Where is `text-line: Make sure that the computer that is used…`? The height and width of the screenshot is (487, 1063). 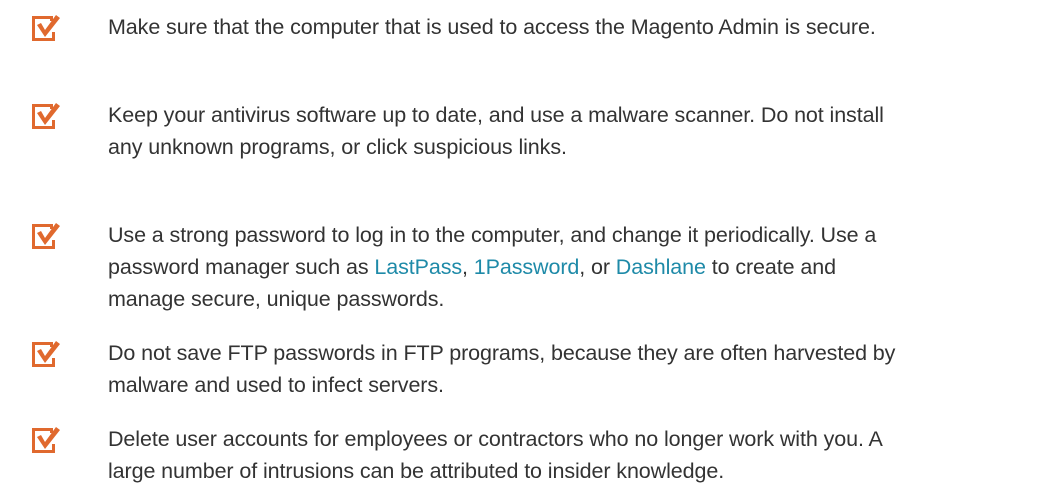 text-line: Make sure that the computer that is used… is located at coordinates (492, 27).